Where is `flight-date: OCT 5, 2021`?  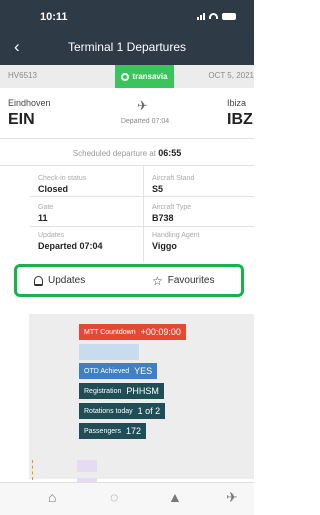 flight-date: OCT 5, 2021 is located at coordinates (231, 75).